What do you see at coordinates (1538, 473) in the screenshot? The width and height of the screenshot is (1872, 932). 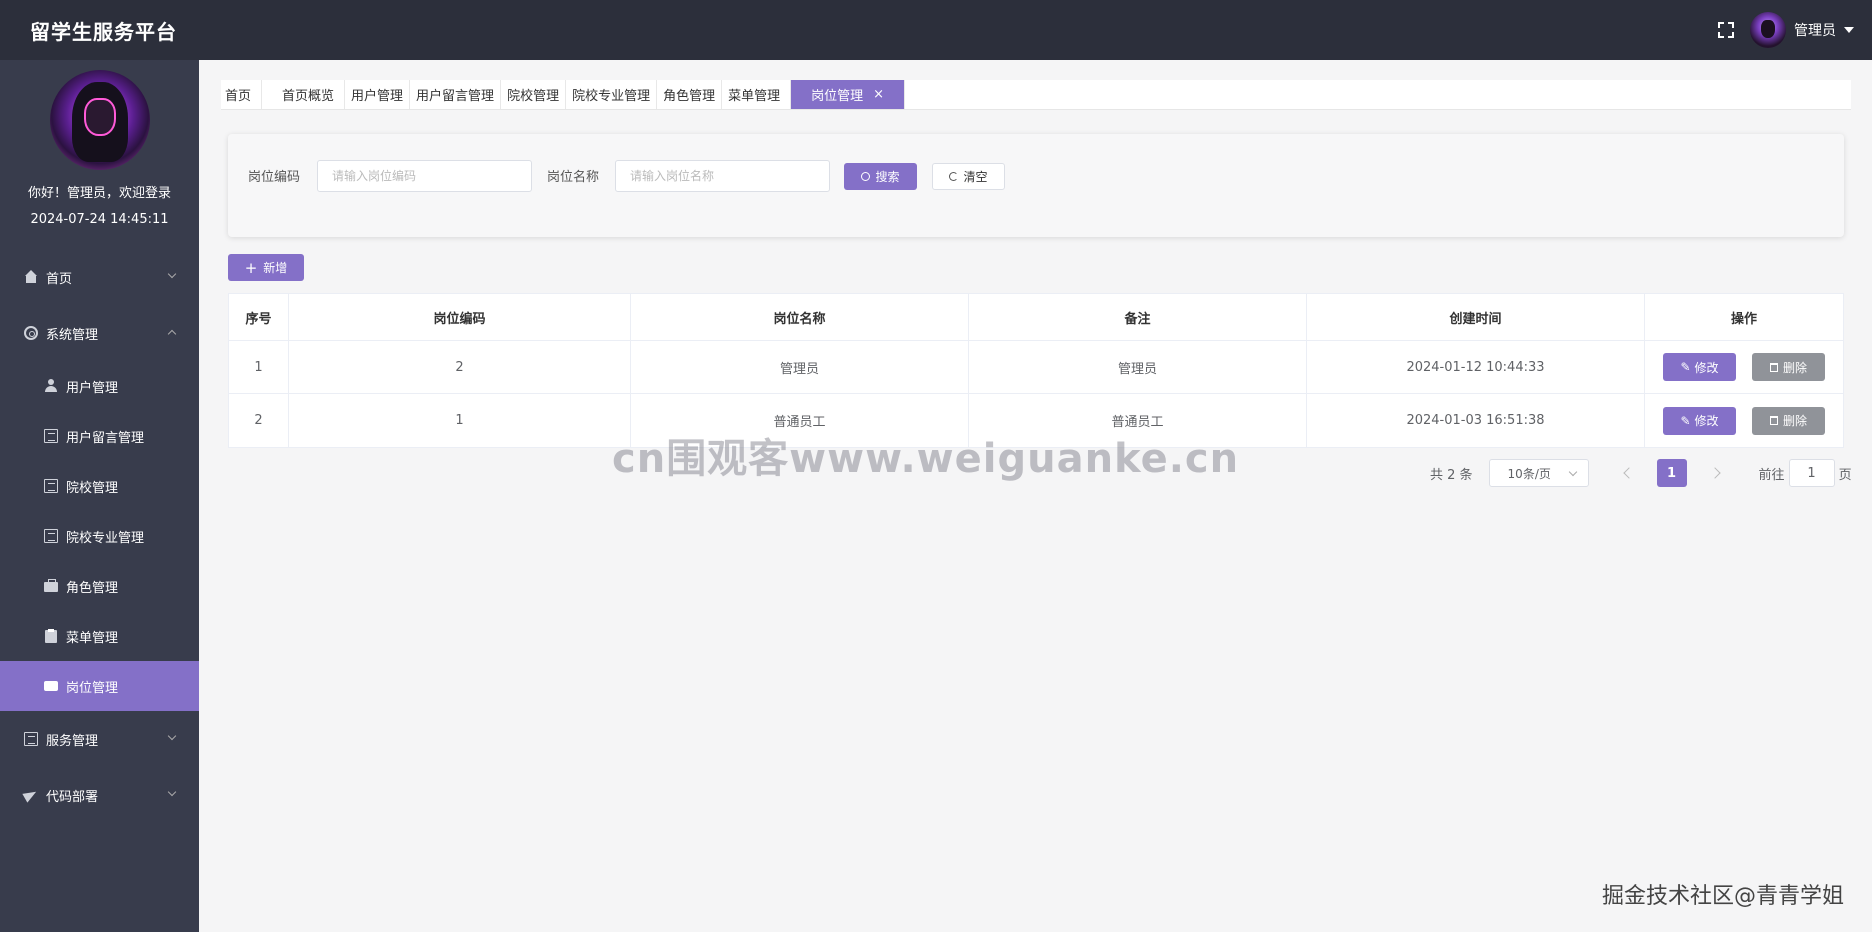 I see `page-size-select: 10条/页` at bounding box center [1538, 473].